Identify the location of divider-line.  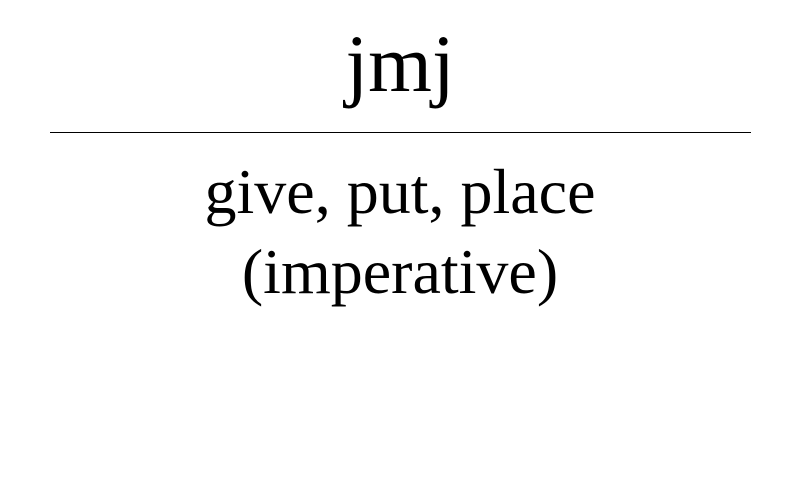
(400, 132).